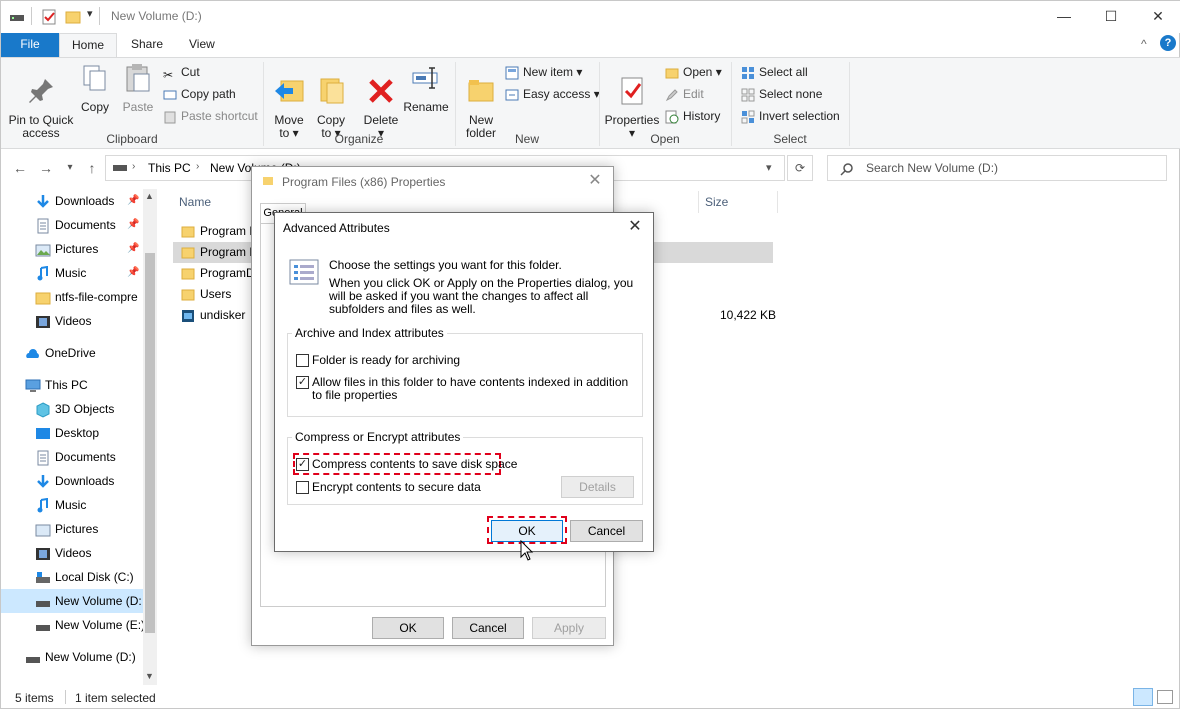 This screenshot has height=709, width=1180. What do you see at coordinates (90, 13) in the screenshot?
I see `quick-access-dropdown-icon: ▾` at bounding box center [90, 13].